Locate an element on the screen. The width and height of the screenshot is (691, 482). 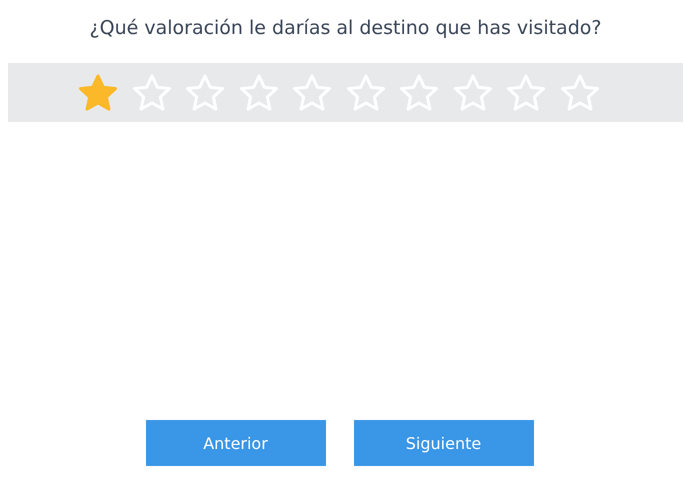
star-icon is located at coordinates (98, 92).